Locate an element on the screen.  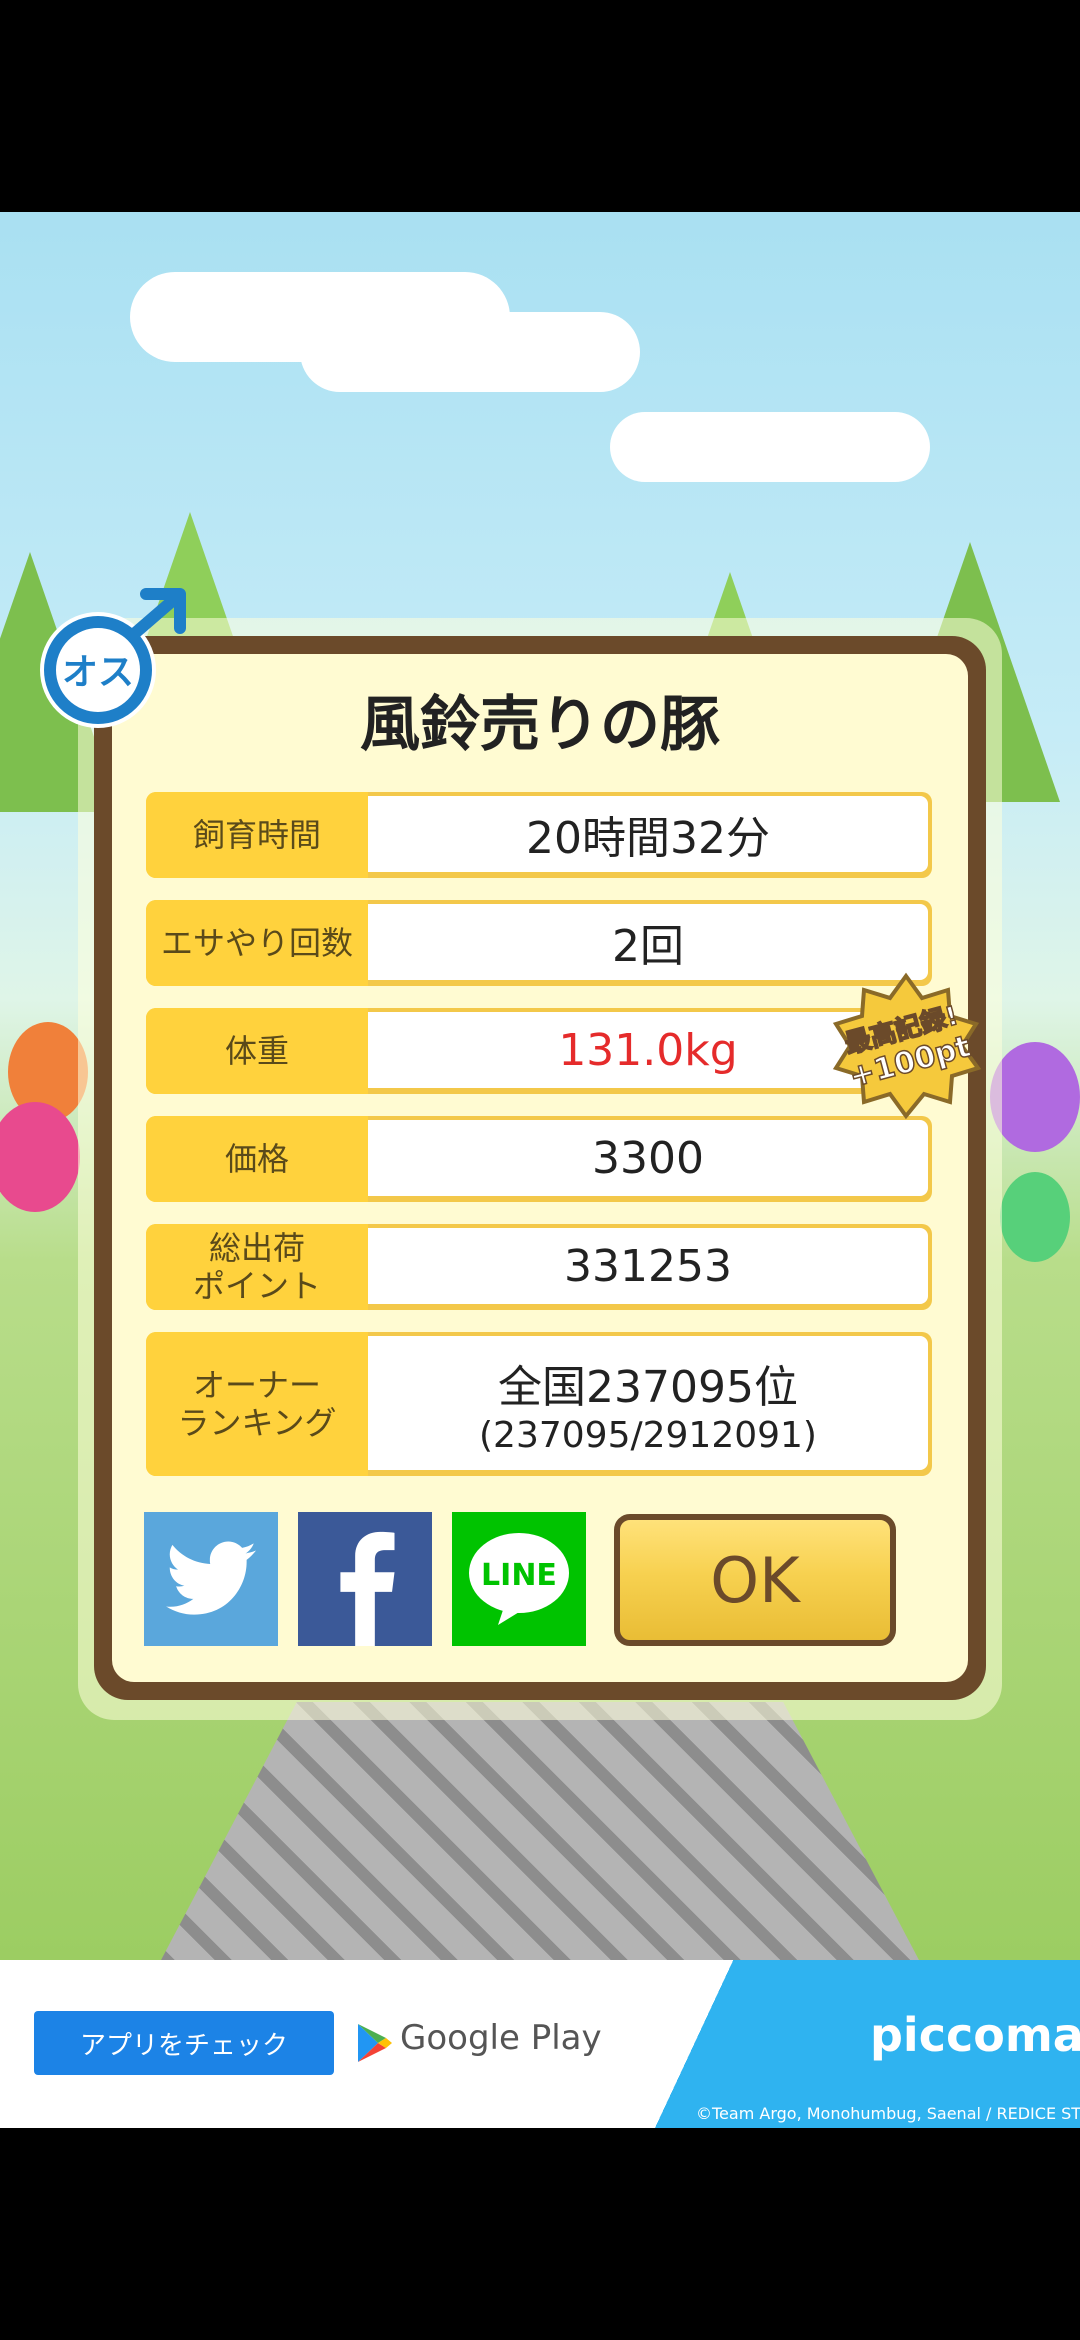
stat-row-shipping-points: 総出荷 ポイント 331253 is located at coordinates (539, 1267).